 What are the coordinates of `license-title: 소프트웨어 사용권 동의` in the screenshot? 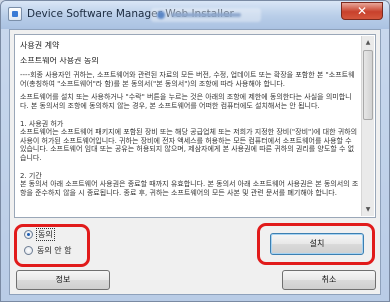 It's located at (59, 61).